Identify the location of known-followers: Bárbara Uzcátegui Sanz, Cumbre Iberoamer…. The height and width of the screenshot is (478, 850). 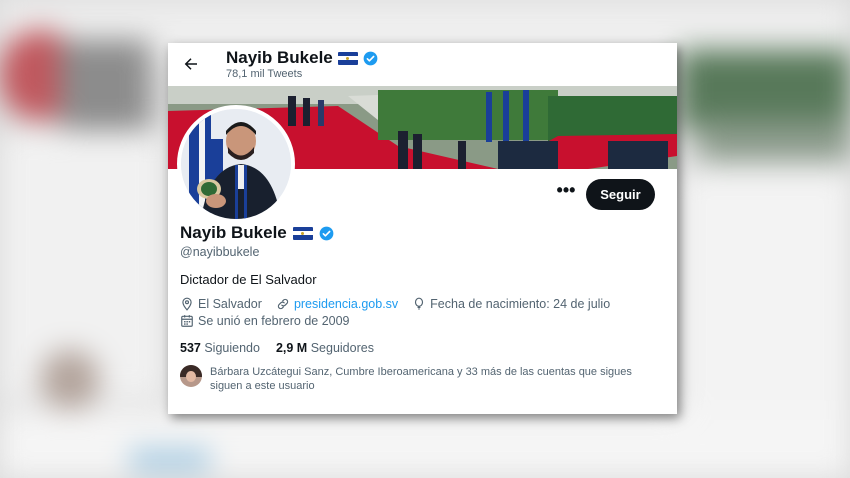
(420, 379).